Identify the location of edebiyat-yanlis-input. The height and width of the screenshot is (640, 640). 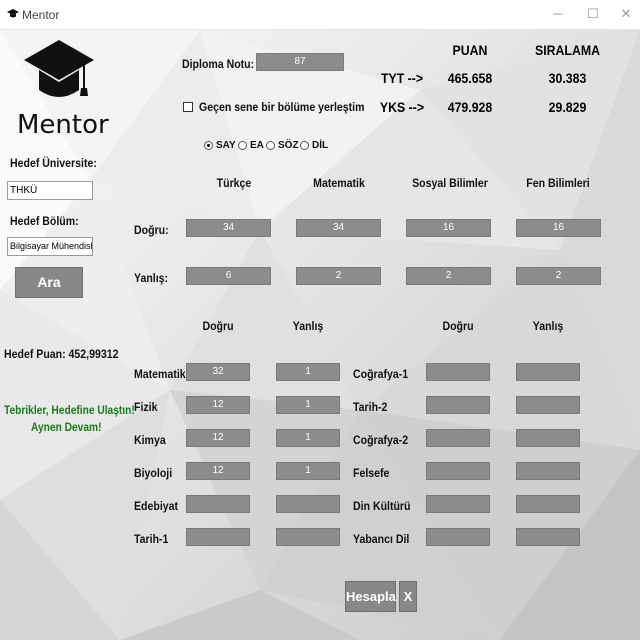
(308, 504).